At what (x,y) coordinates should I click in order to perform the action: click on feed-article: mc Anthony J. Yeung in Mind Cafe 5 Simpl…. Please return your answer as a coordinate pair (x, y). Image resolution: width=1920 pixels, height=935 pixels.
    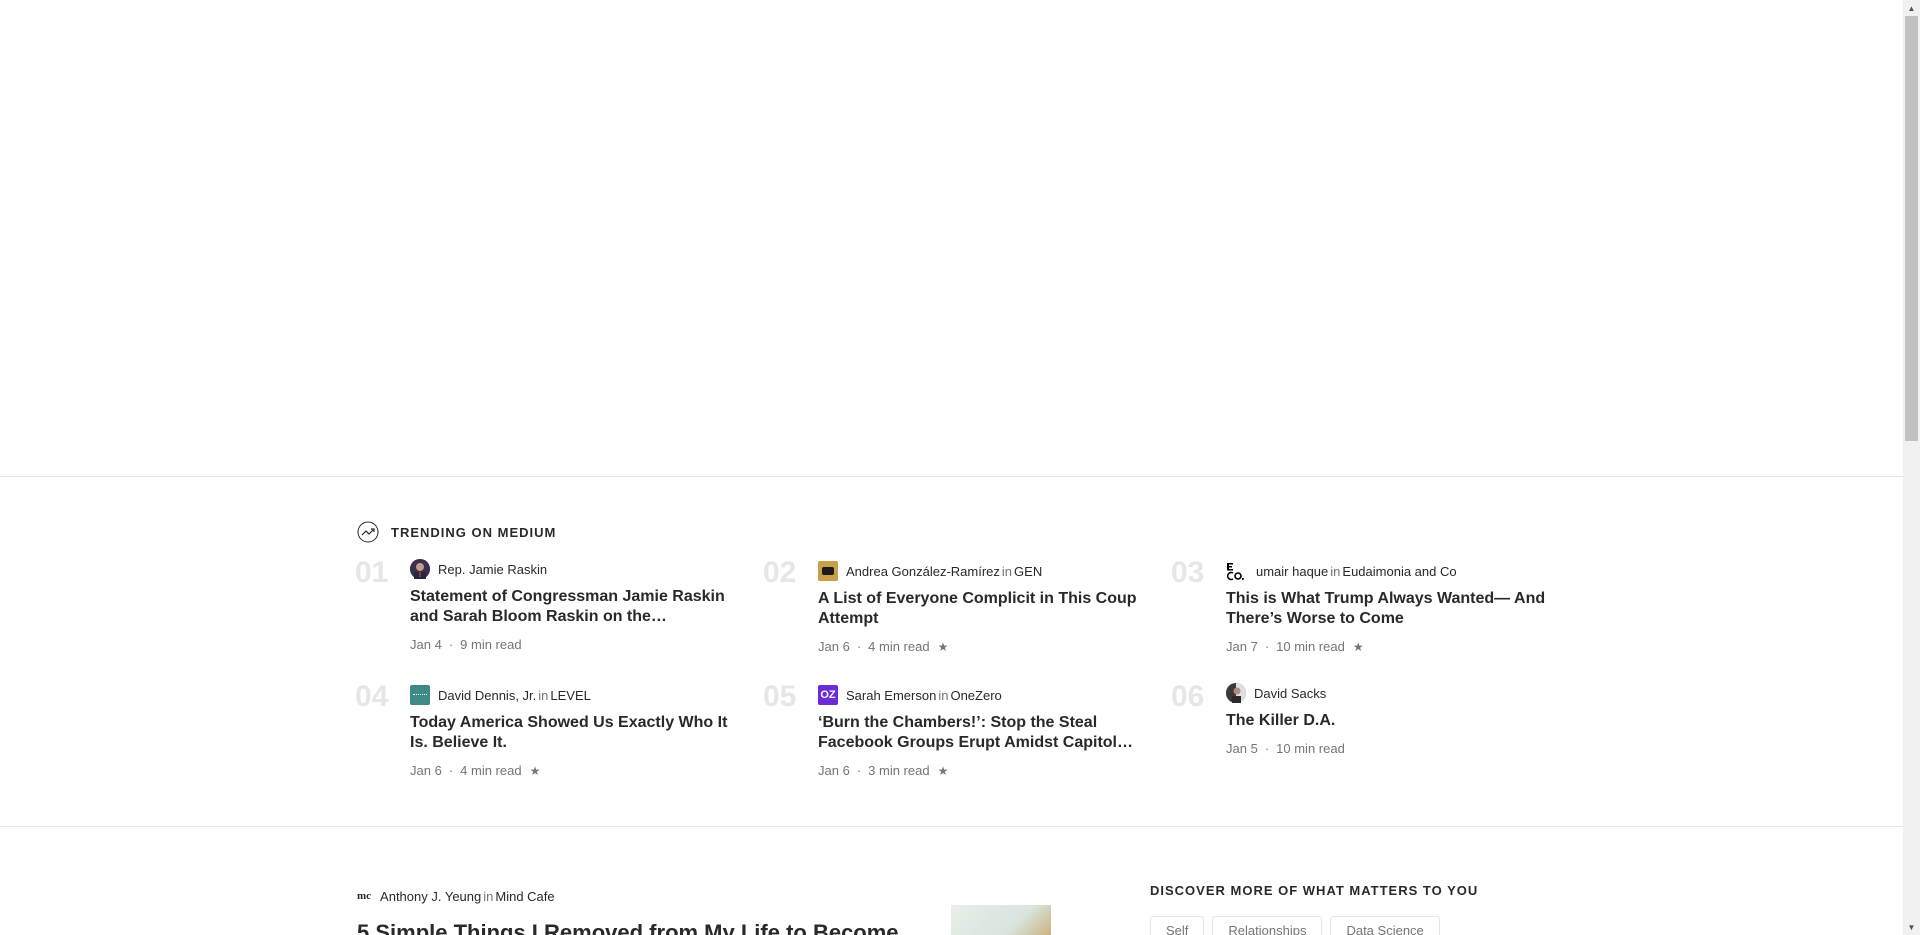
    Looking at the image, I should click on (628, 910).